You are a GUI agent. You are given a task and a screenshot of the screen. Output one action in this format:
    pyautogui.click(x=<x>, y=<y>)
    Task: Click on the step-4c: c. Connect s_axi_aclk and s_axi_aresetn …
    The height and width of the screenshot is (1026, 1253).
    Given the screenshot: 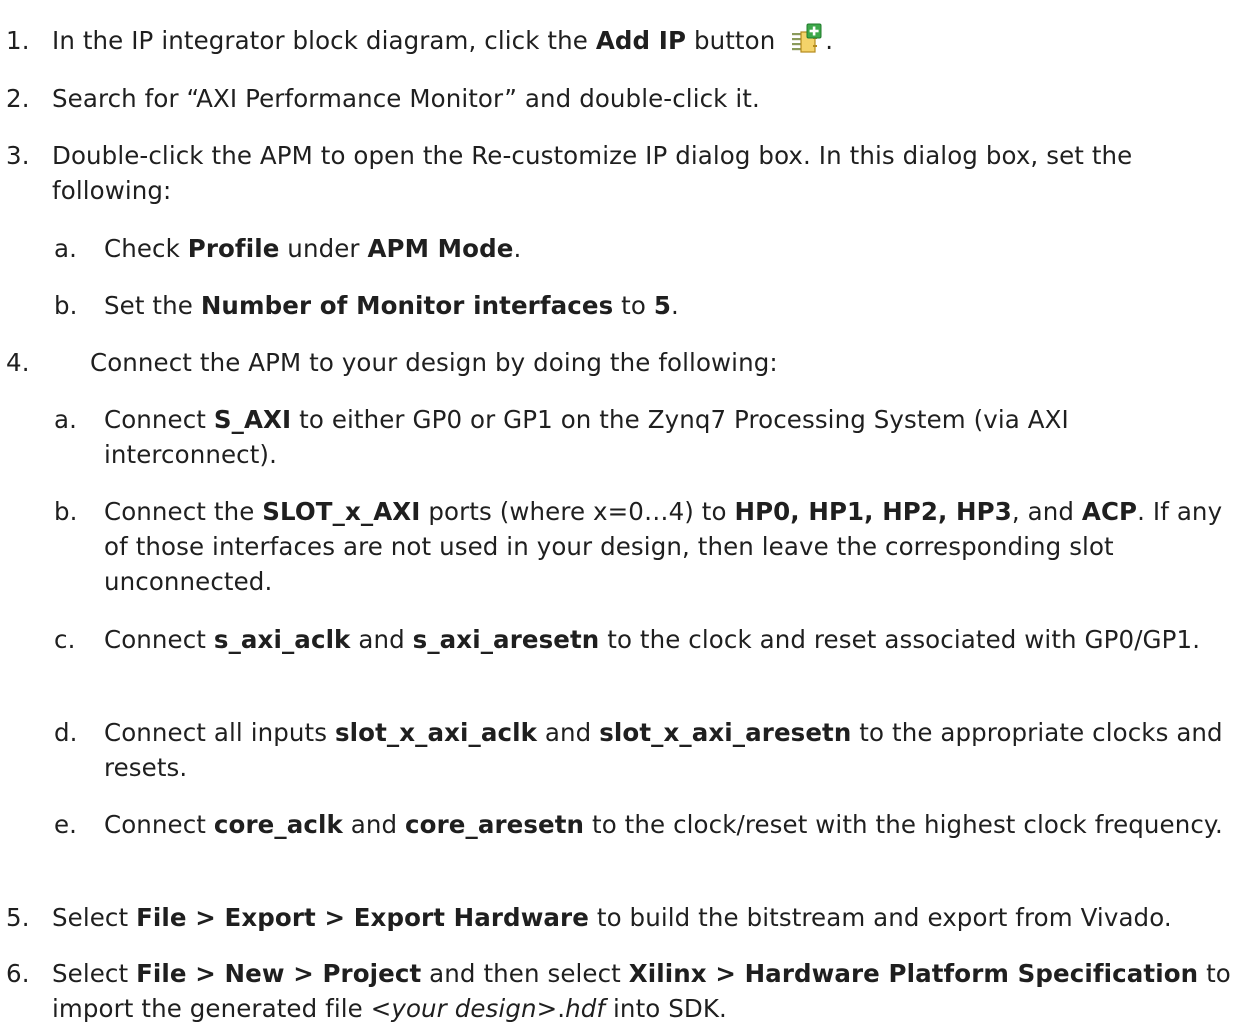 What is the action you would take?
    pyautogui.click(x=623, y=639)
    